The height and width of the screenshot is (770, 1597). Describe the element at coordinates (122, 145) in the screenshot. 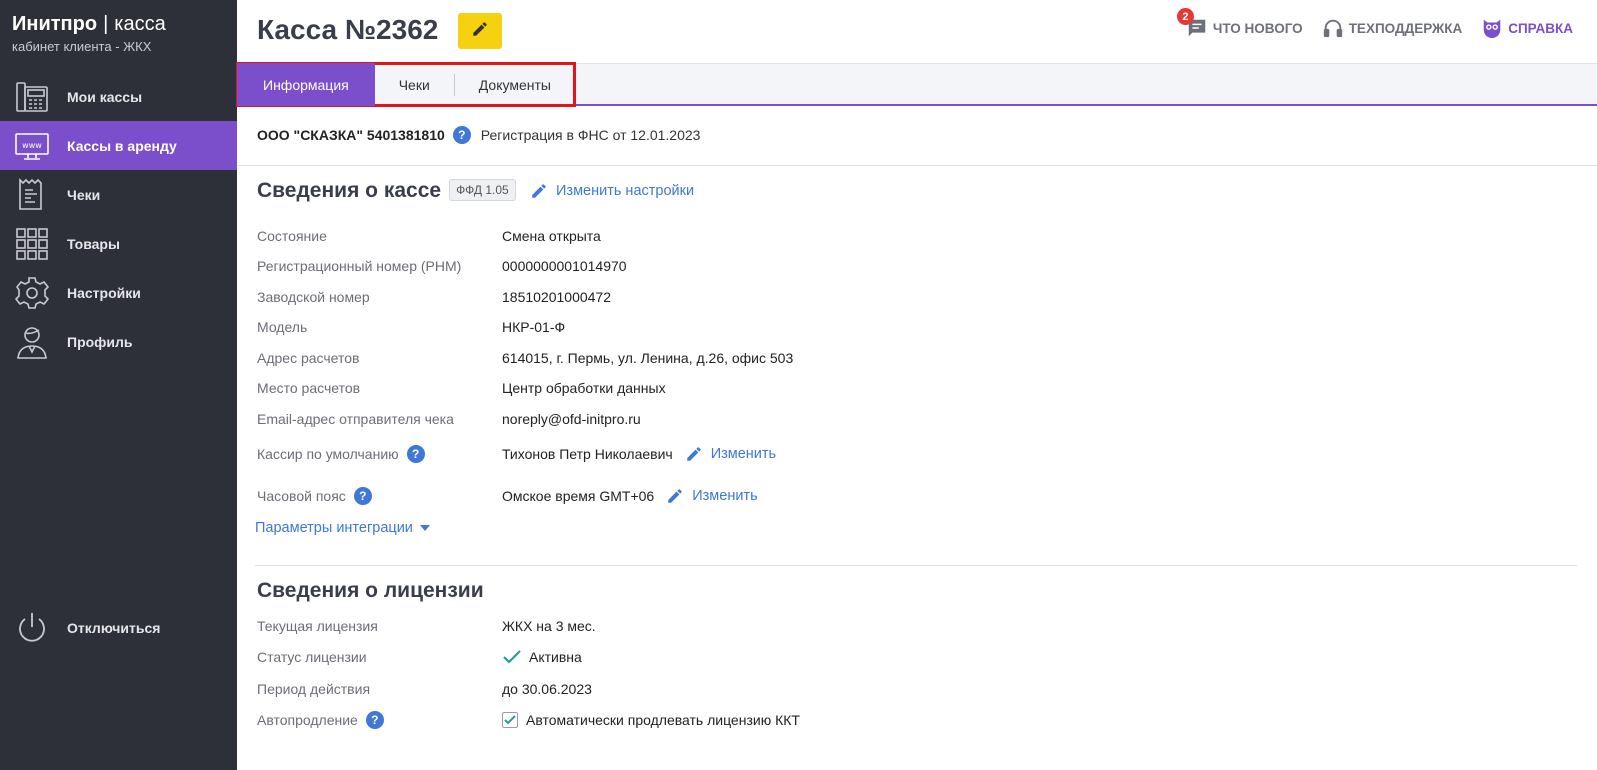

I see `sidebar-item-label: Кассы в аренду` at that location.